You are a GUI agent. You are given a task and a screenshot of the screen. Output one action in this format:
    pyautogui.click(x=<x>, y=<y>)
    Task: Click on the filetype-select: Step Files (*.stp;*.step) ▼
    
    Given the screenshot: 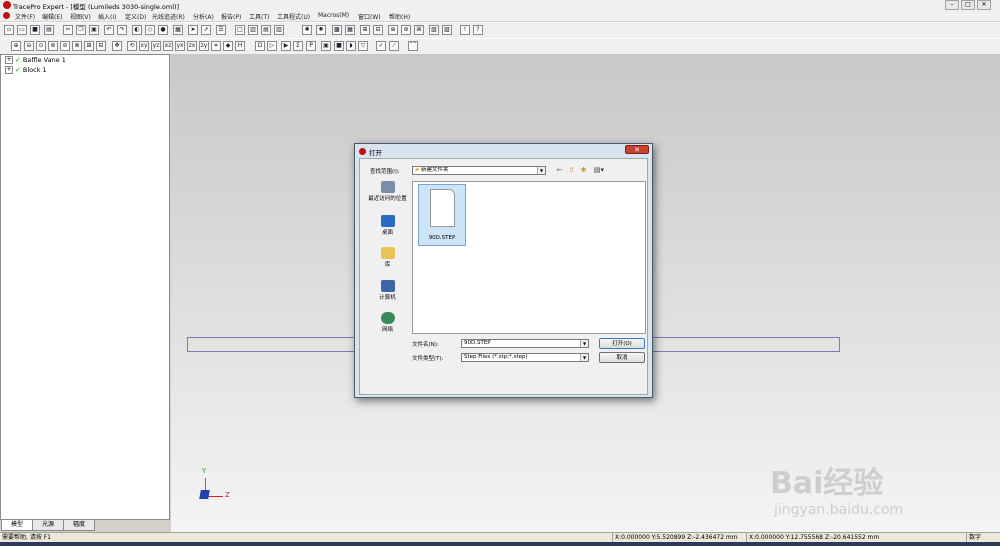 What is the action you would take?
    pyautogui.click(x=525, y=357)
    